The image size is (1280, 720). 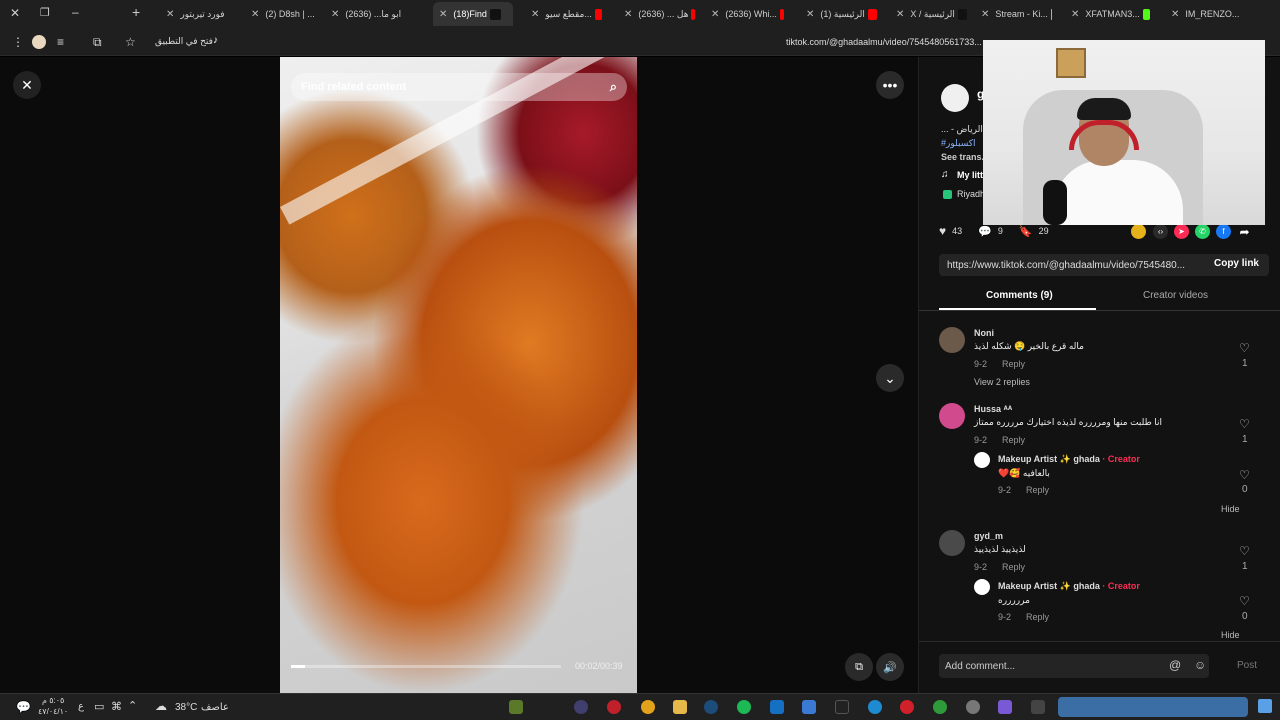 I want to click on app-icon-settings, so click(x=973, y=707).